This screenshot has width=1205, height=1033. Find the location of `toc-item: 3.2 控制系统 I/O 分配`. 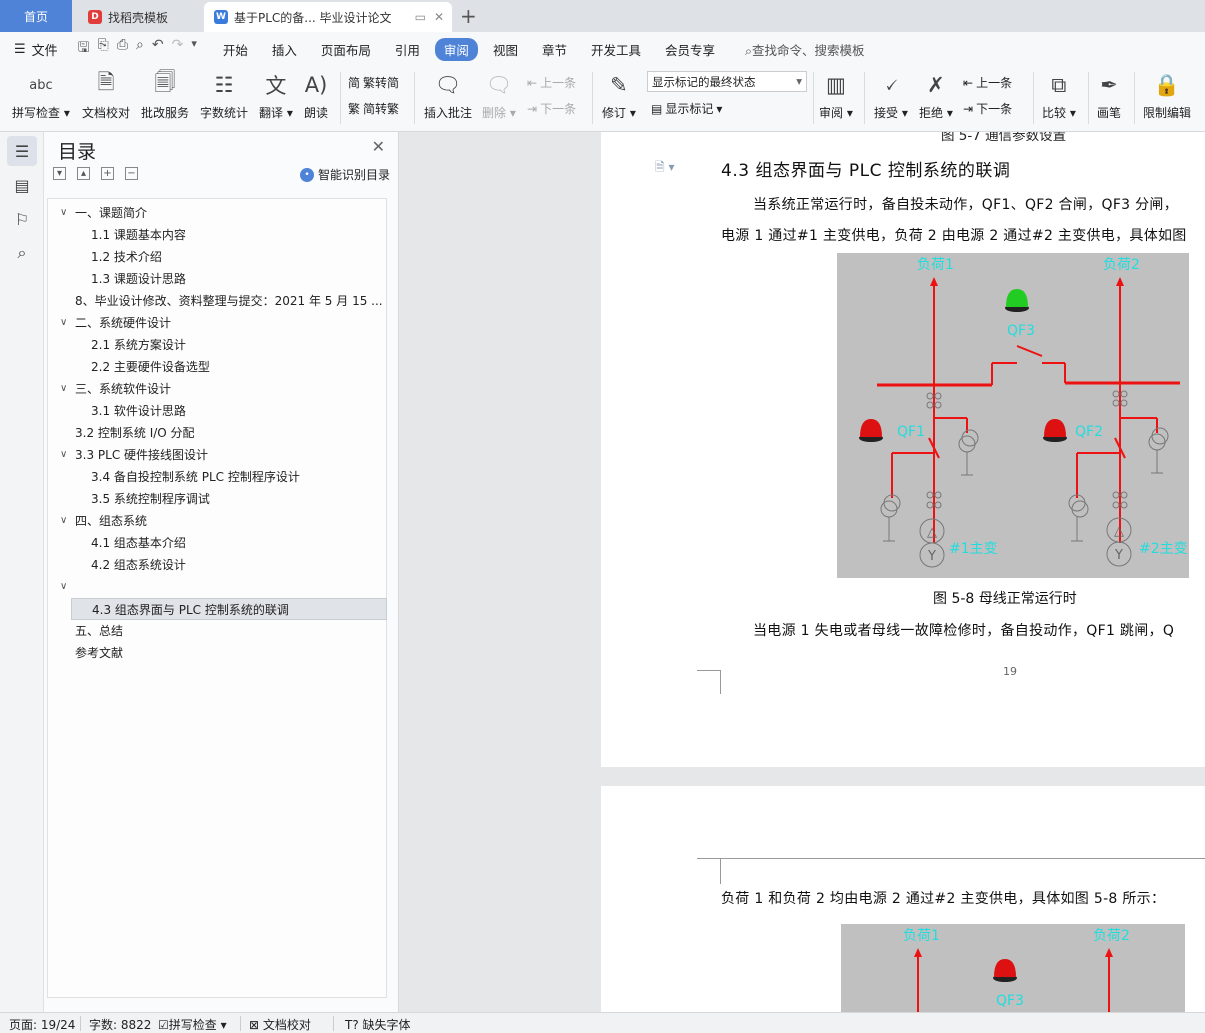

toc-item: 3.2 控制系统 I/O 分配 is located at coordinates (217, 433).